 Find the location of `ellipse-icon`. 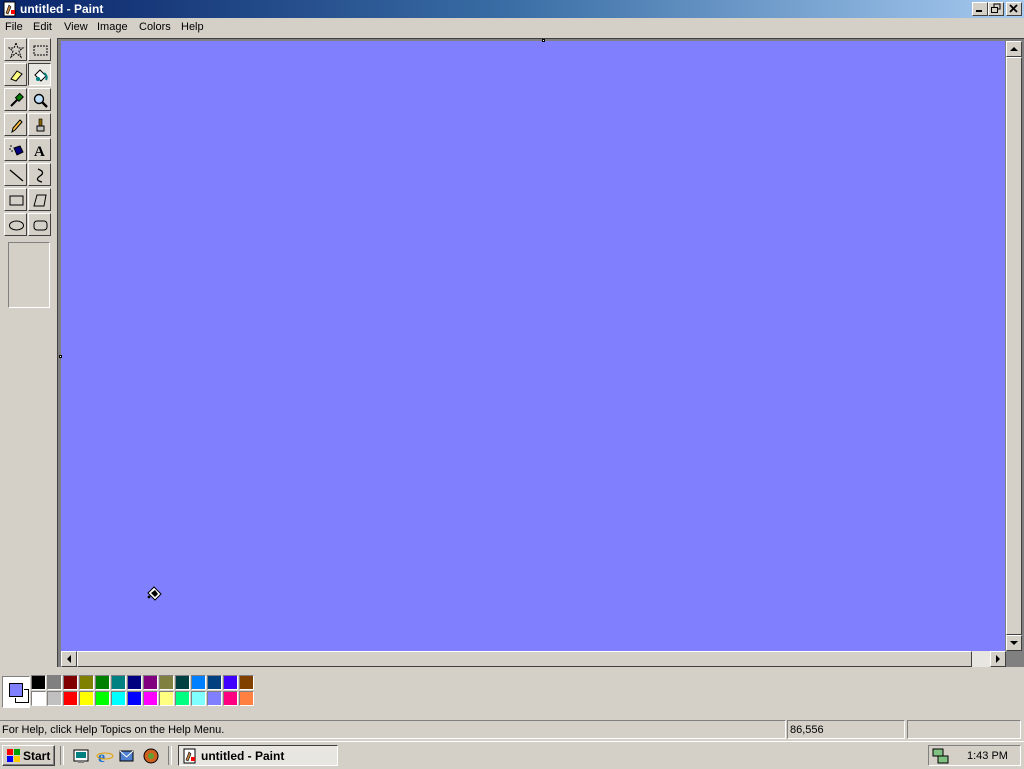

ellipse-icon is located at coordinates (16, 225).